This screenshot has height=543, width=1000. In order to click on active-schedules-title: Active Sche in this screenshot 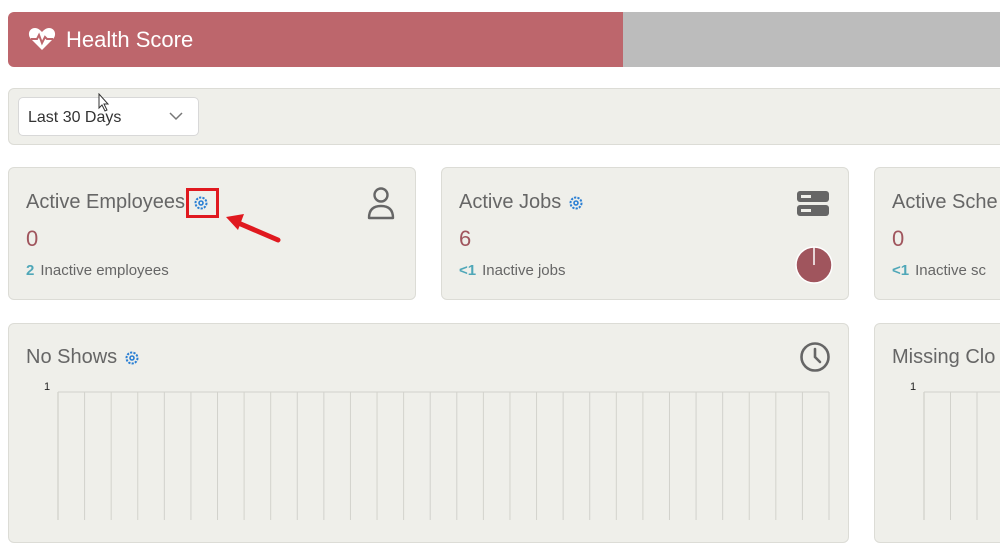, I will do `click(945, 202)`.